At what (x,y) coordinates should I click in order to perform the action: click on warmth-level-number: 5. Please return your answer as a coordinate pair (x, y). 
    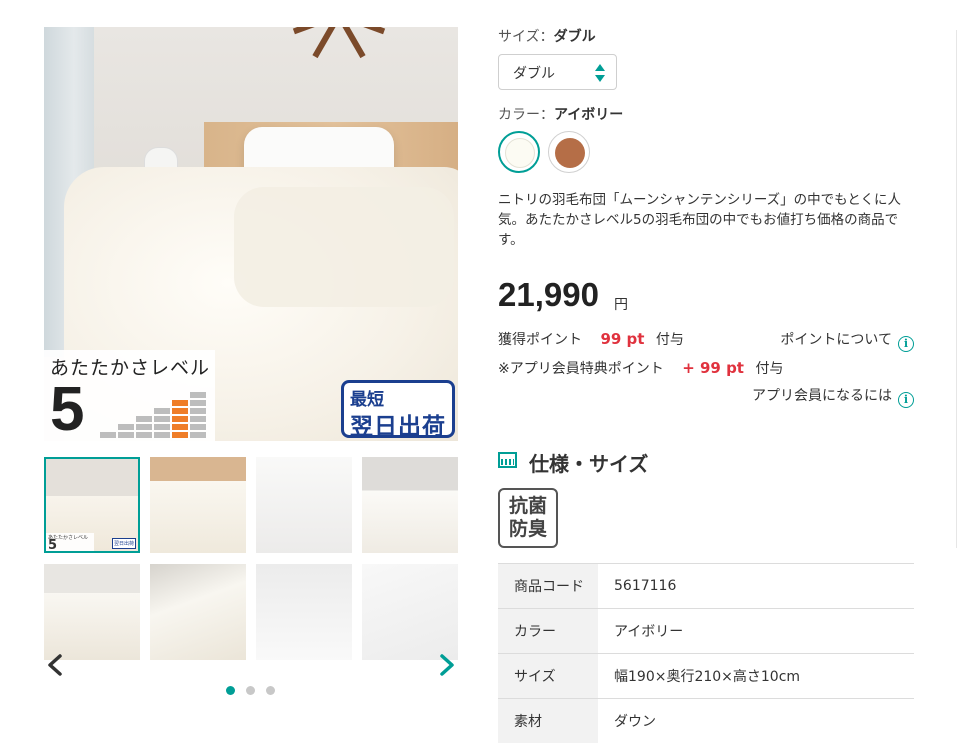
    Looking at the image, I should click on (67, 408).